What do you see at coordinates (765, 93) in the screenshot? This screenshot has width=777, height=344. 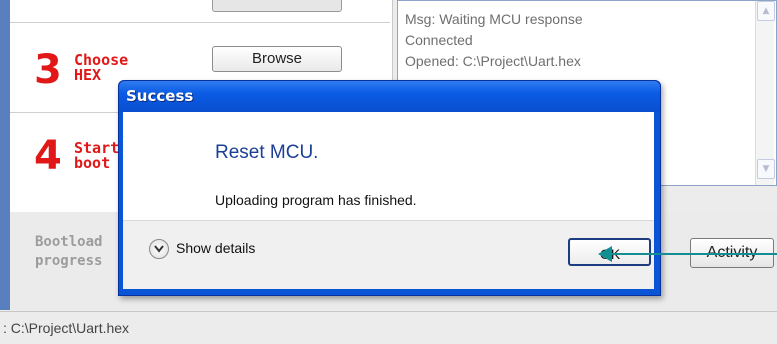 I see `log-scrollbar: ▲ ▼` at bounding box center [765, 93].